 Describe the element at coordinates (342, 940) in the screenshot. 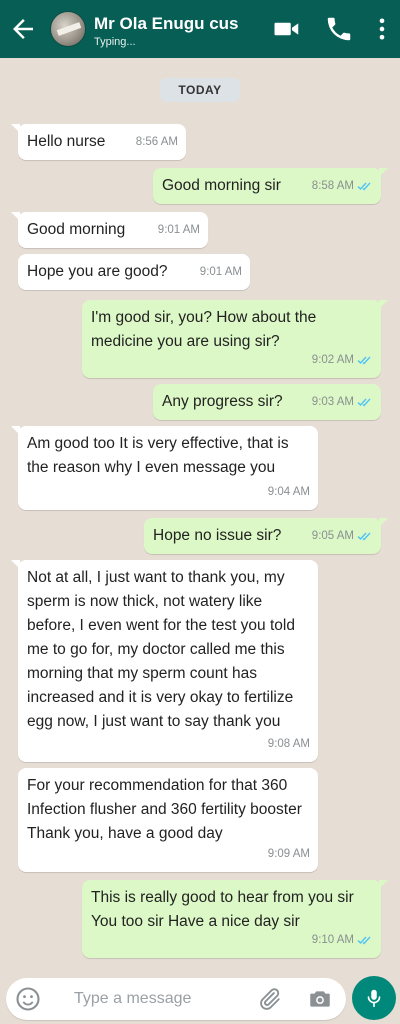

I see `message-time: 9:10 AM` at that location.